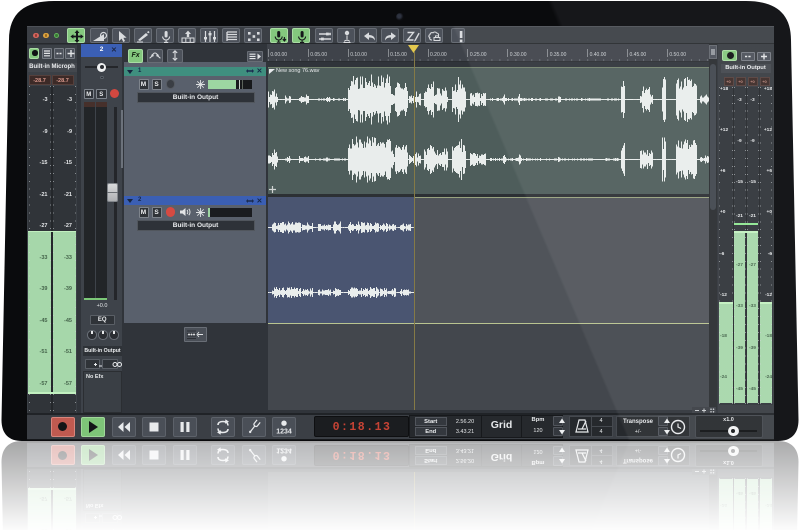  What do you see at coordinates (284, 431) in the screenshot?
I see `svg-text: 1234` at bounding box center [284, 431].